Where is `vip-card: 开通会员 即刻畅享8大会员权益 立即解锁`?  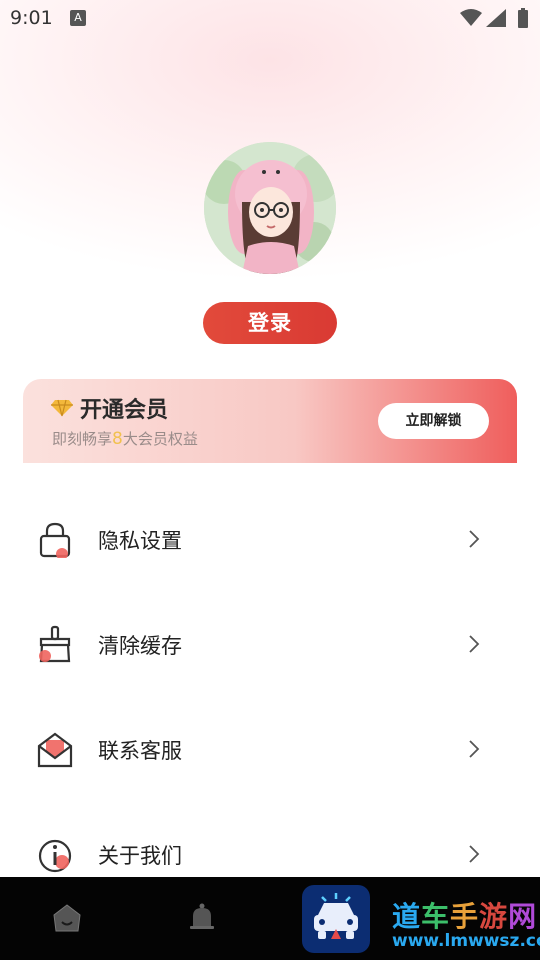
vip-card: 开通会员 即刻畅享8大会员权益 立即解锁 is located at coordinates (270, 421).